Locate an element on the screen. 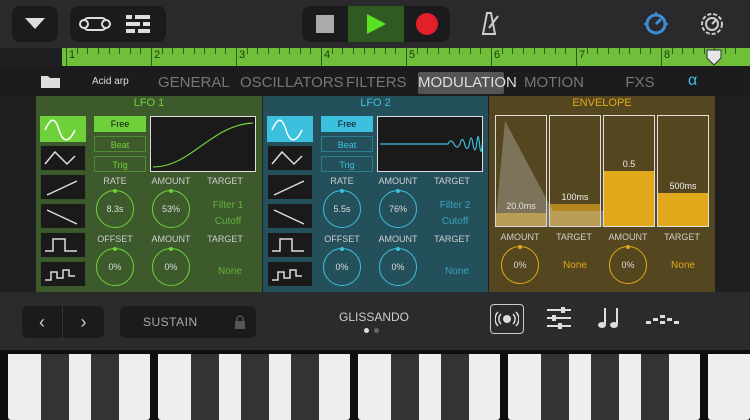  tab-general: GENERAL is located at coordinates (194, 83).